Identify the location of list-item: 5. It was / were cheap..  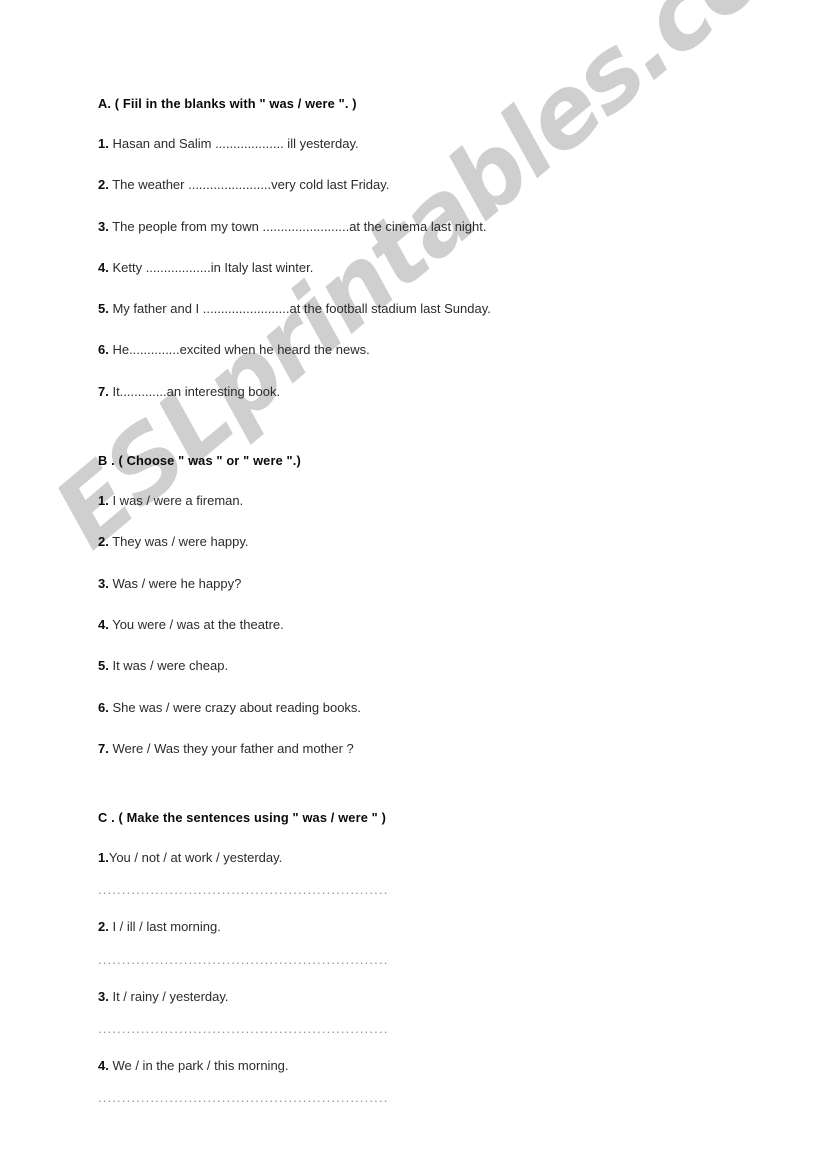
(428, 666).